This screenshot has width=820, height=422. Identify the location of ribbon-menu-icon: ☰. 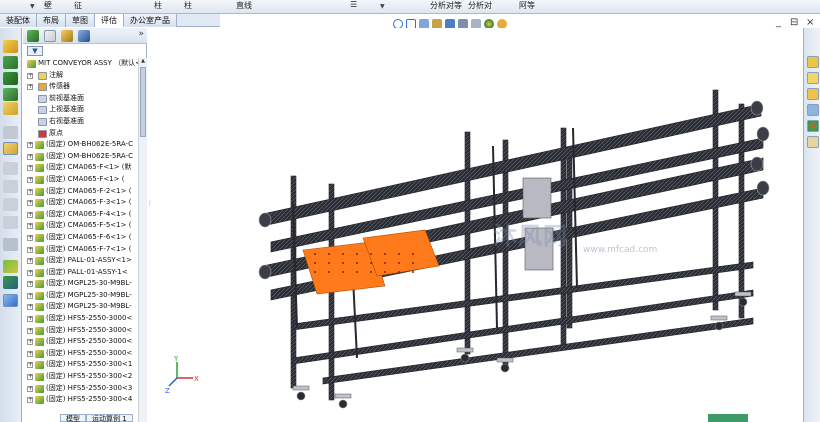
(353, 4).